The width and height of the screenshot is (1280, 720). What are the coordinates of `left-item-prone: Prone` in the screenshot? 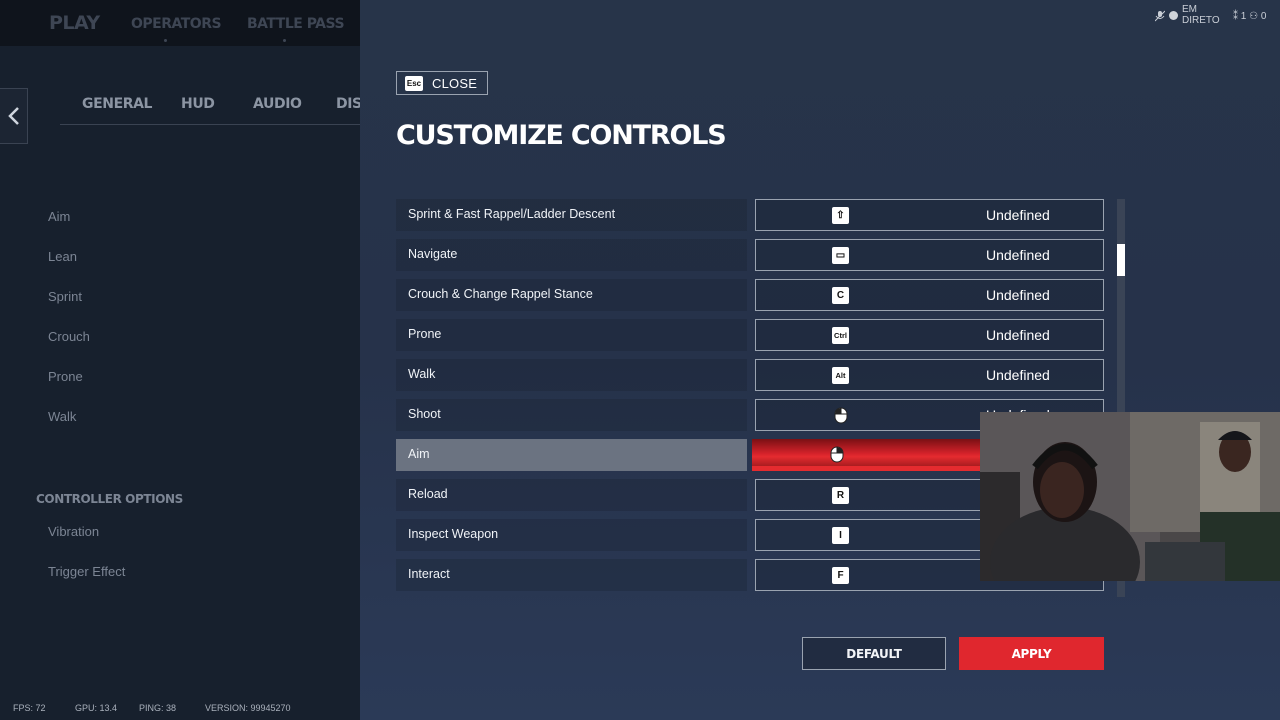 It's located at (65, 376).